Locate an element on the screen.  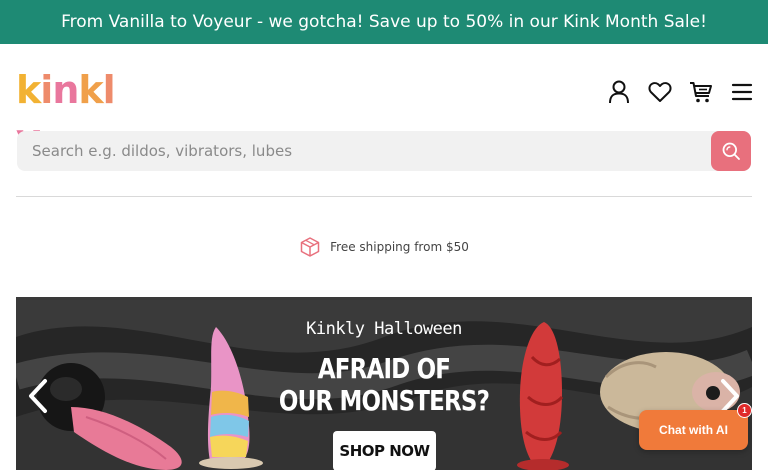
header-divider is located at coordinates (384, 196).